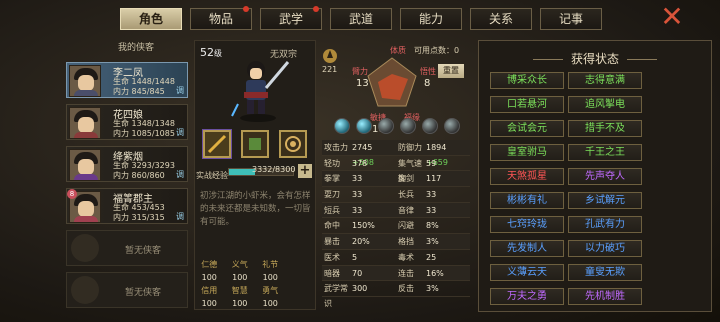 This screenshot has width=720, height=322. Describe the element at coordinates (605, 272) in the screenshot. I see `status-item: 童叟无欺` at that location.